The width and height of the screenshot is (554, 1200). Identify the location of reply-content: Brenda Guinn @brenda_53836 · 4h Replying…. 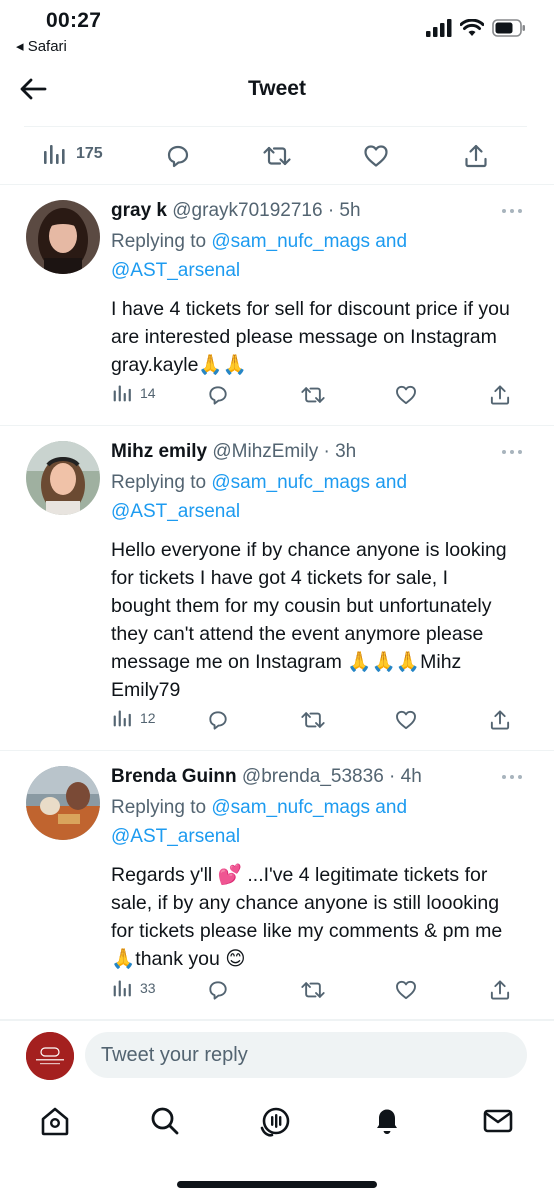
(311, 868).